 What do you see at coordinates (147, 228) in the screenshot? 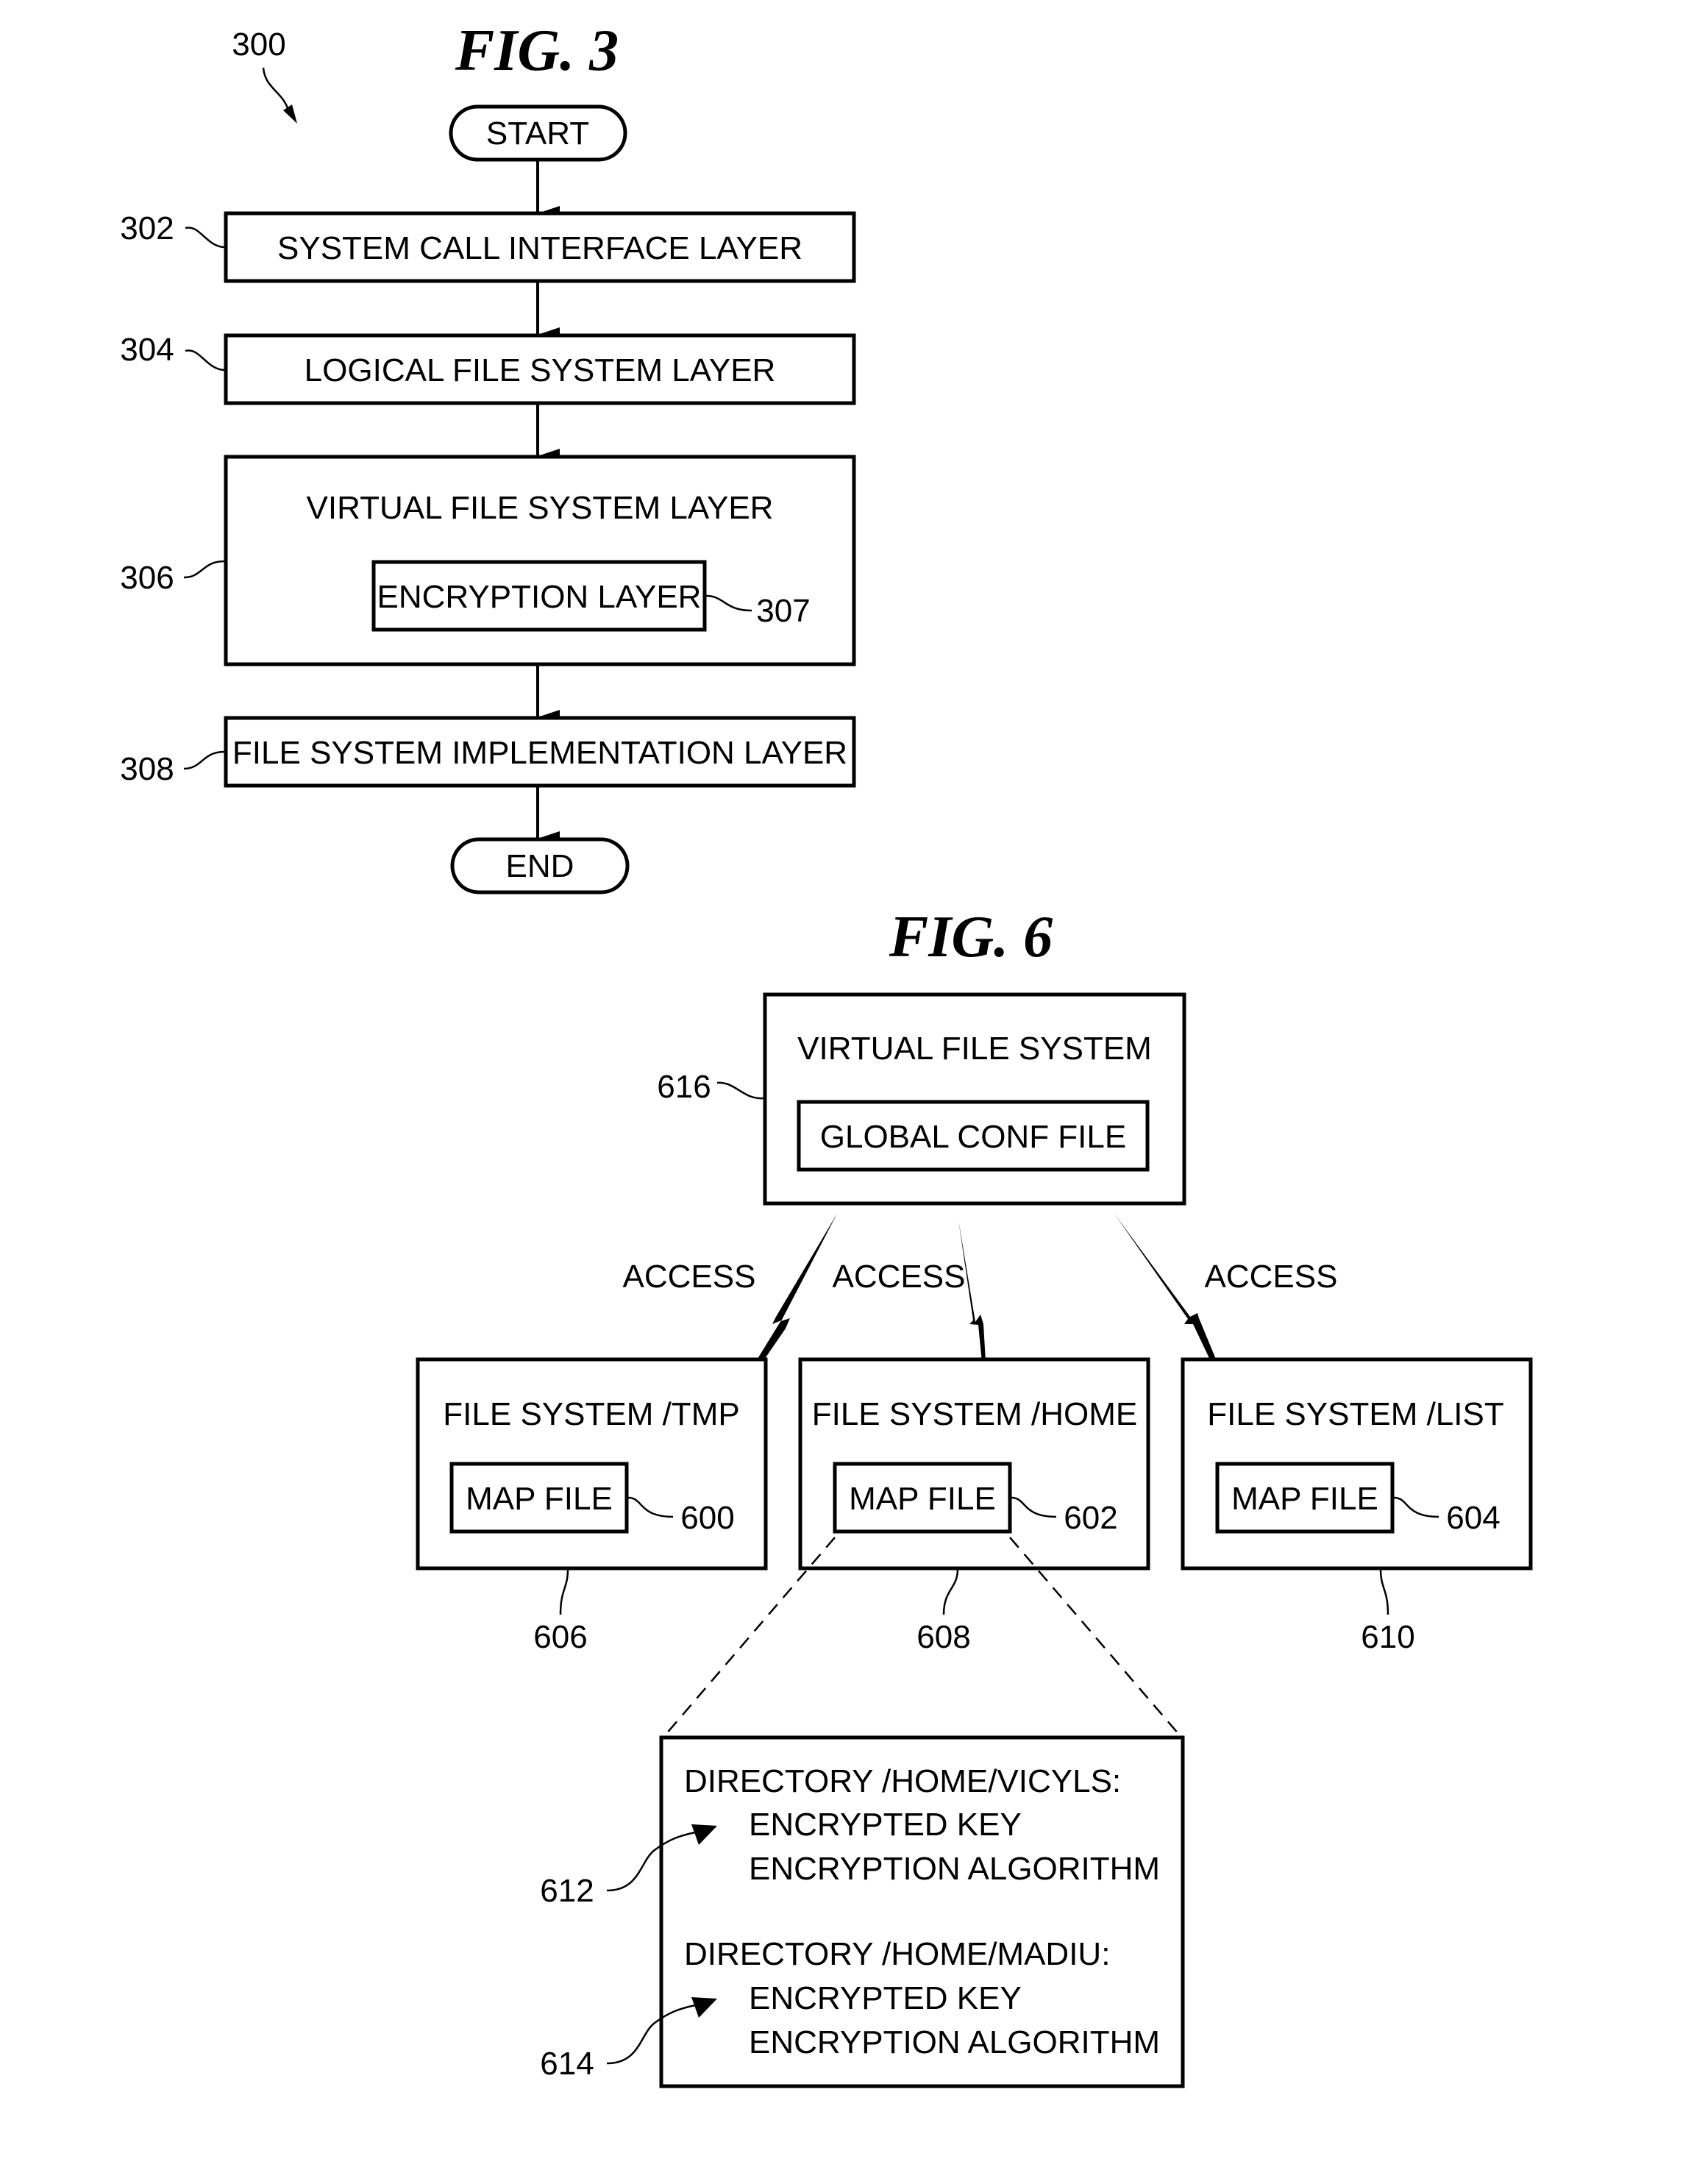
I see `ref-302: 302` at bounding box center [147, 228].